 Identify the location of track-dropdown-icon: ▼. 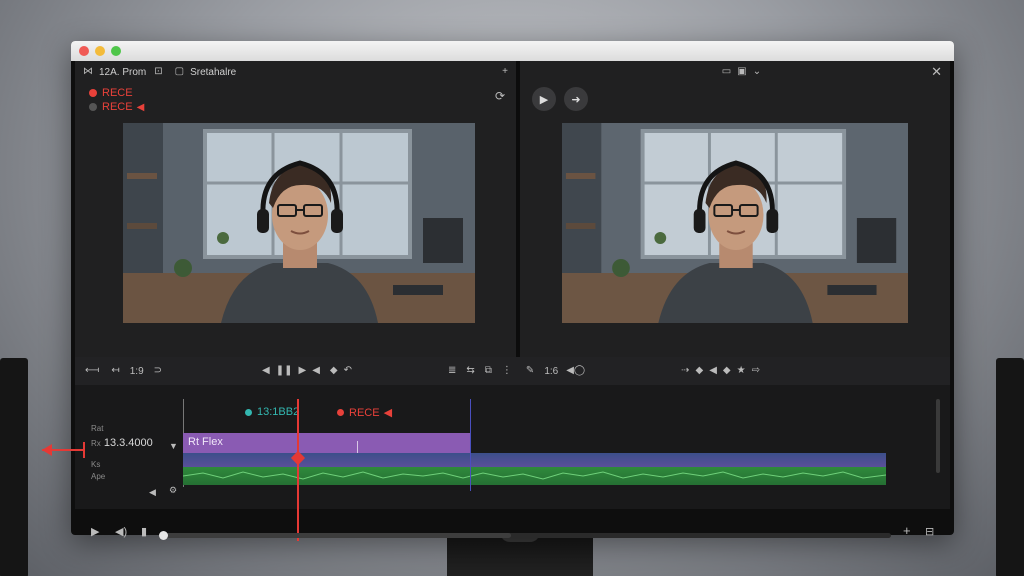
(173, 446).